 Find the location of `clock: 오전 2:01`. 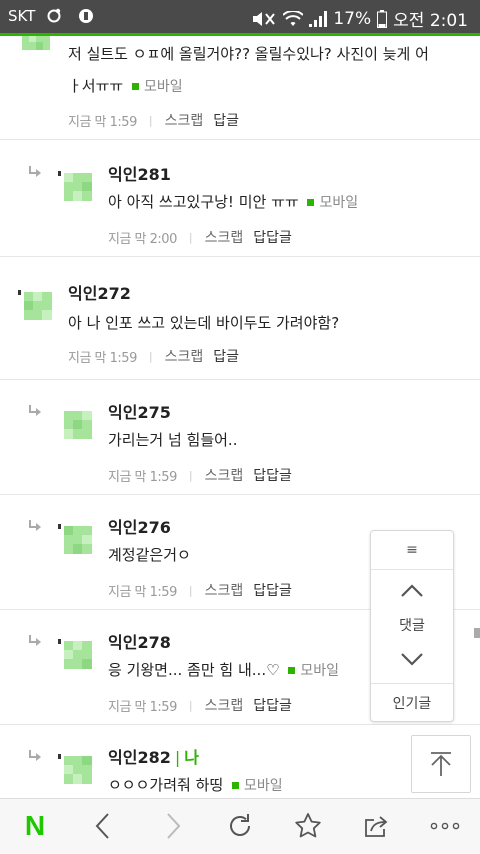

clock: 오전 2:01 is located at coordinates (430, 21).